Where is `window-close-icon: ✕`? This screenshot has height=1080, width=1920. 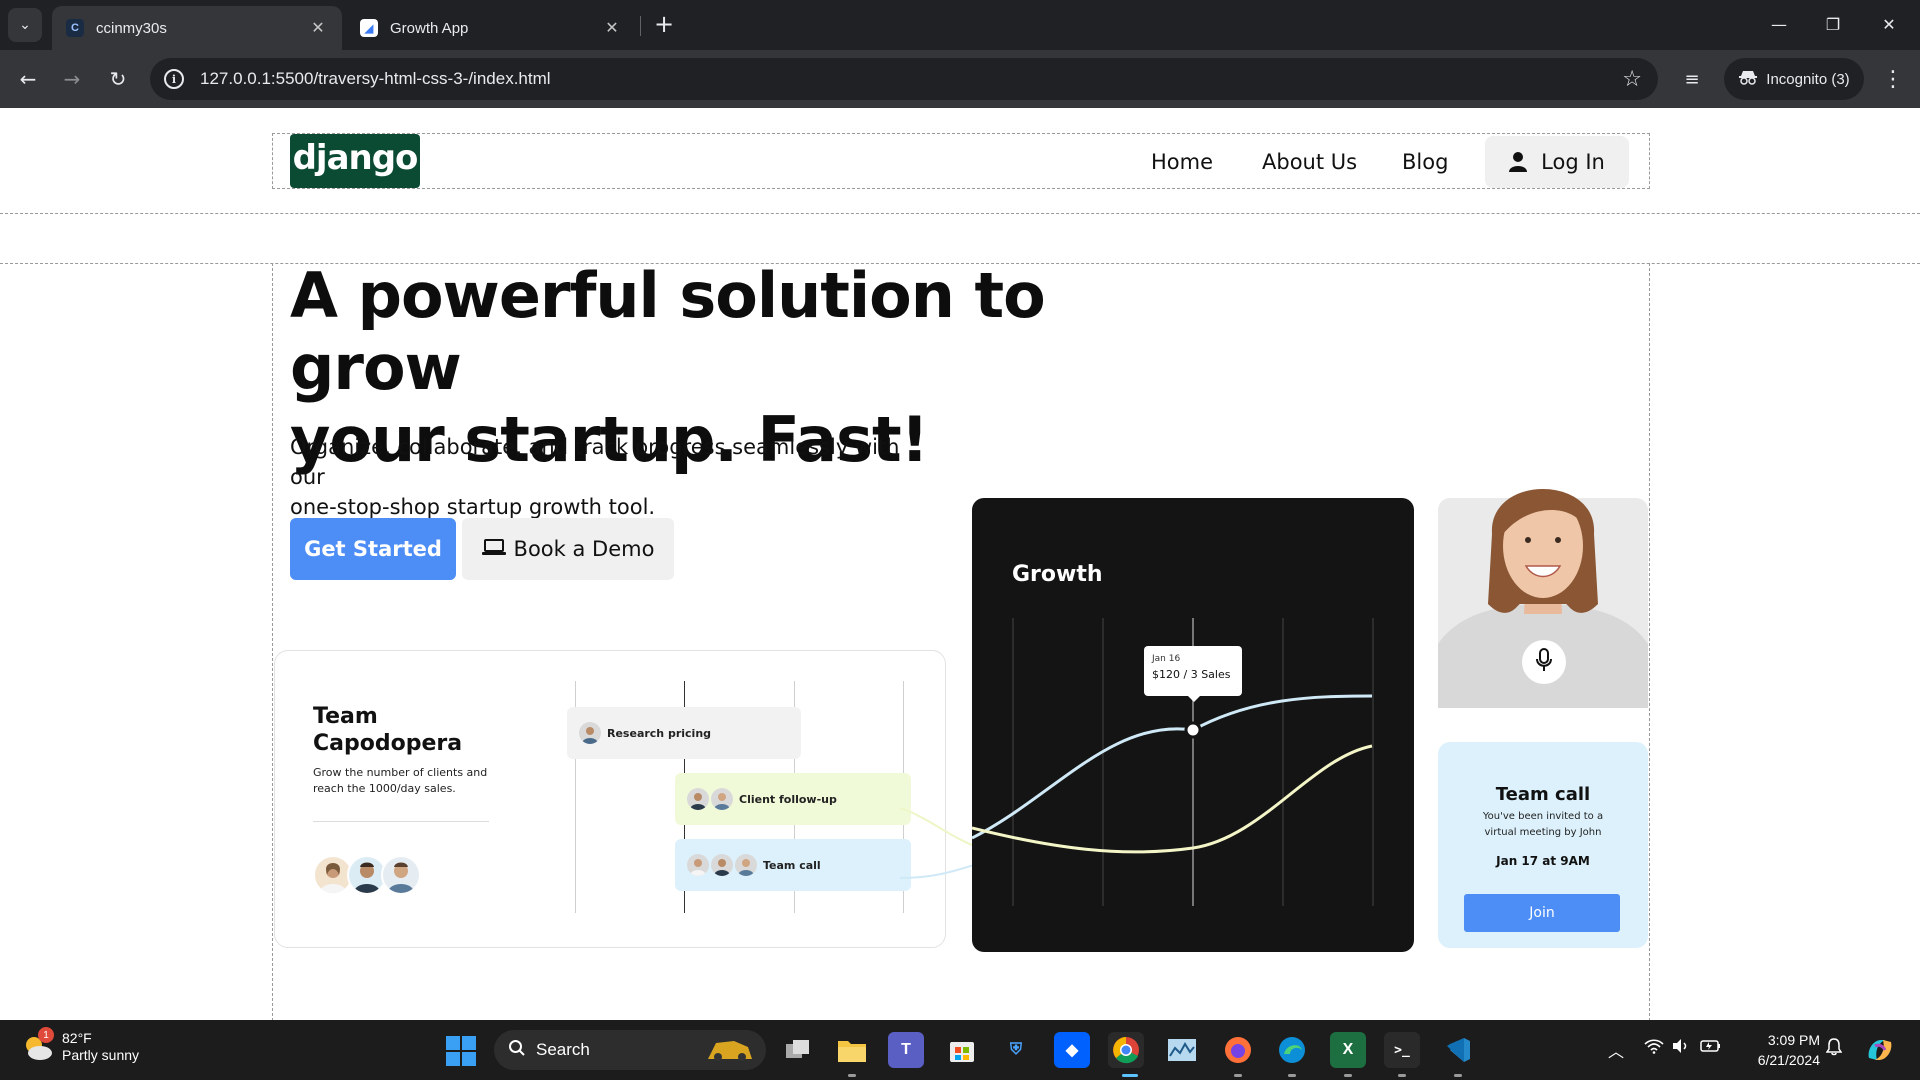 window-close-icon: ✕ is located at coordinates (1889, 24).